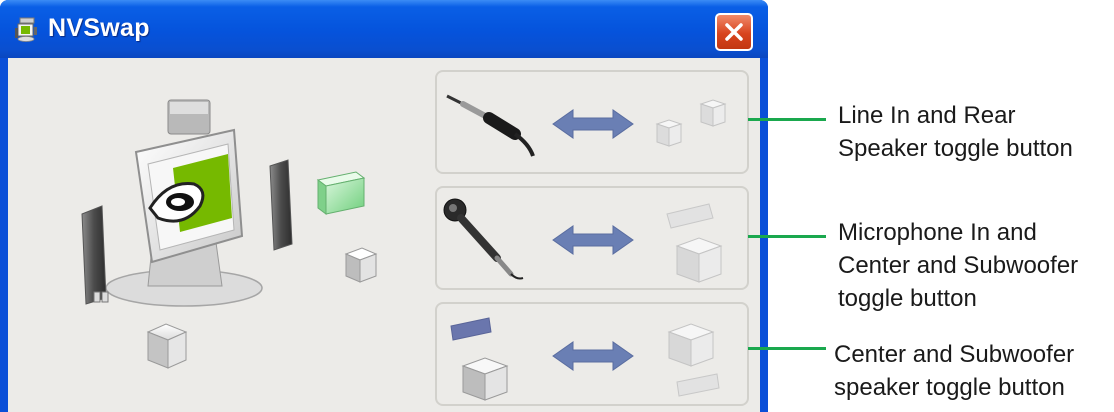 Image resolution: width=1114 pixels, height=412 pixels. What do you see at coordinates (907, 298) in the screenshot?
I see `callout-text-line: toggle button` at bounding box center [907, 298].